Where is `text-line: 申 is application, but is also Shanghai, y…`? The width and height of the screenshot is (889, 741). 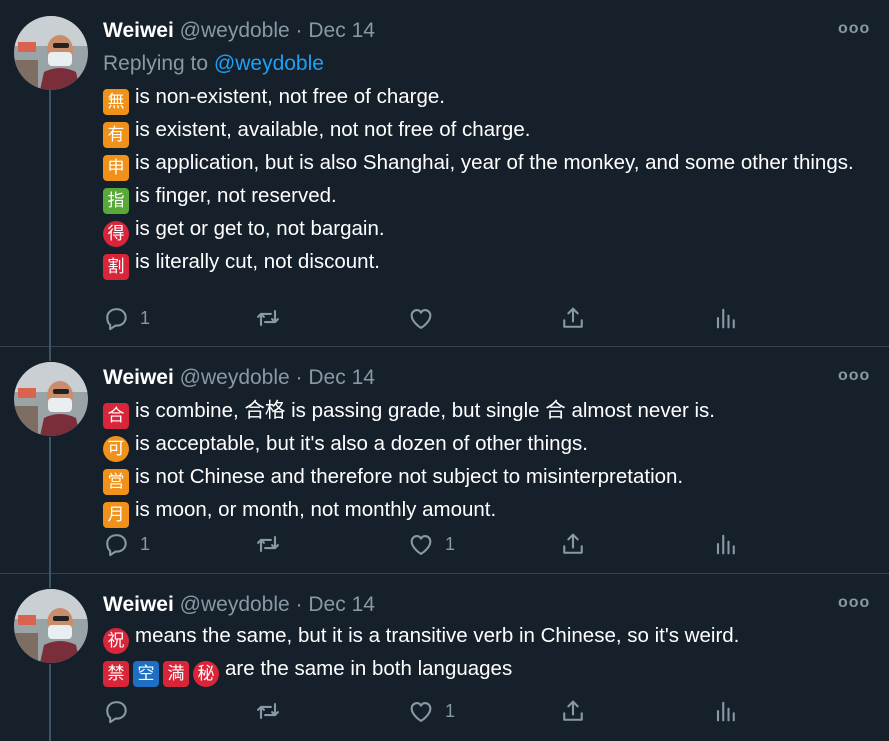
text-line: 申 is application, but is also Shanghai, y… is located at coordinates (488, 164).